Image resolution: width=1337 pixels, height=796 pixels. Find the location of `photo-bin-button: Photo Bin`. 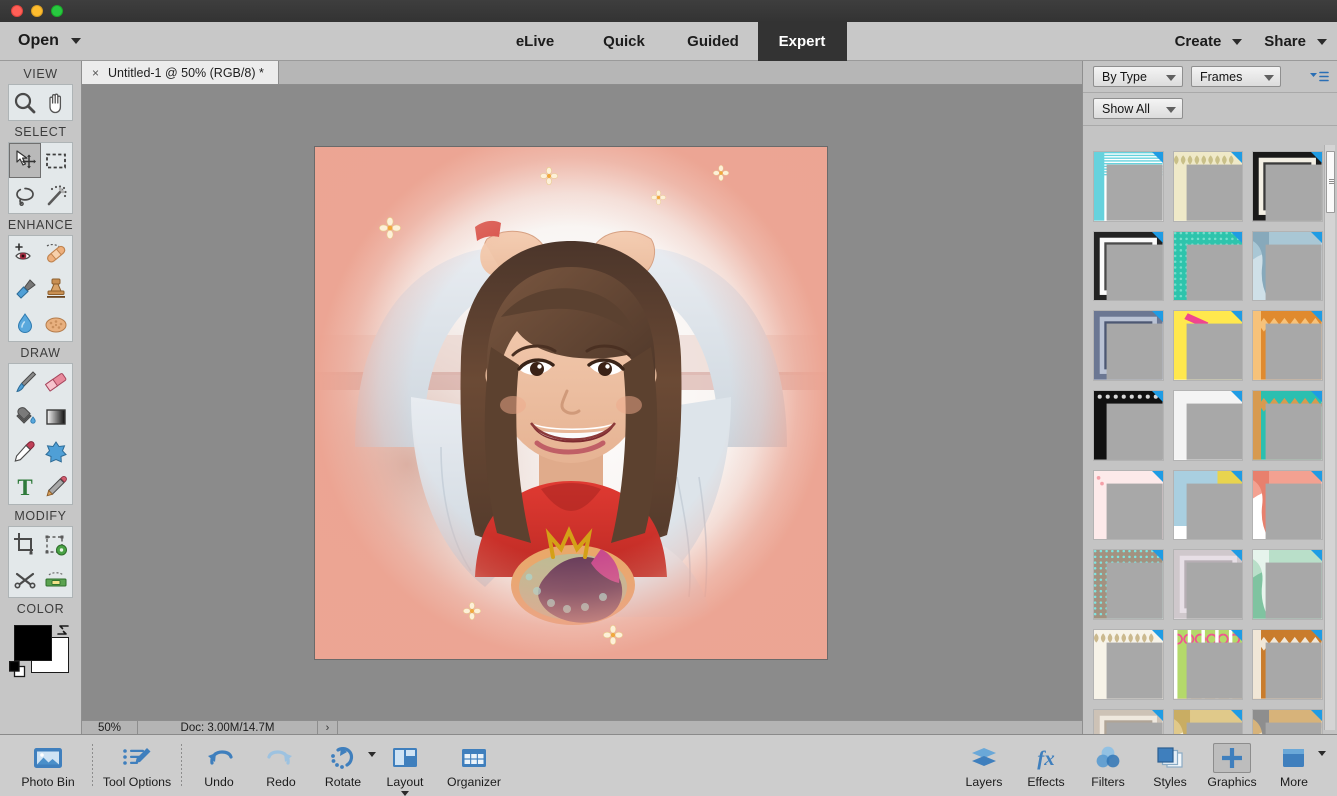

photo-bin-button: Photo Bin is located at coordinates (48, 766).